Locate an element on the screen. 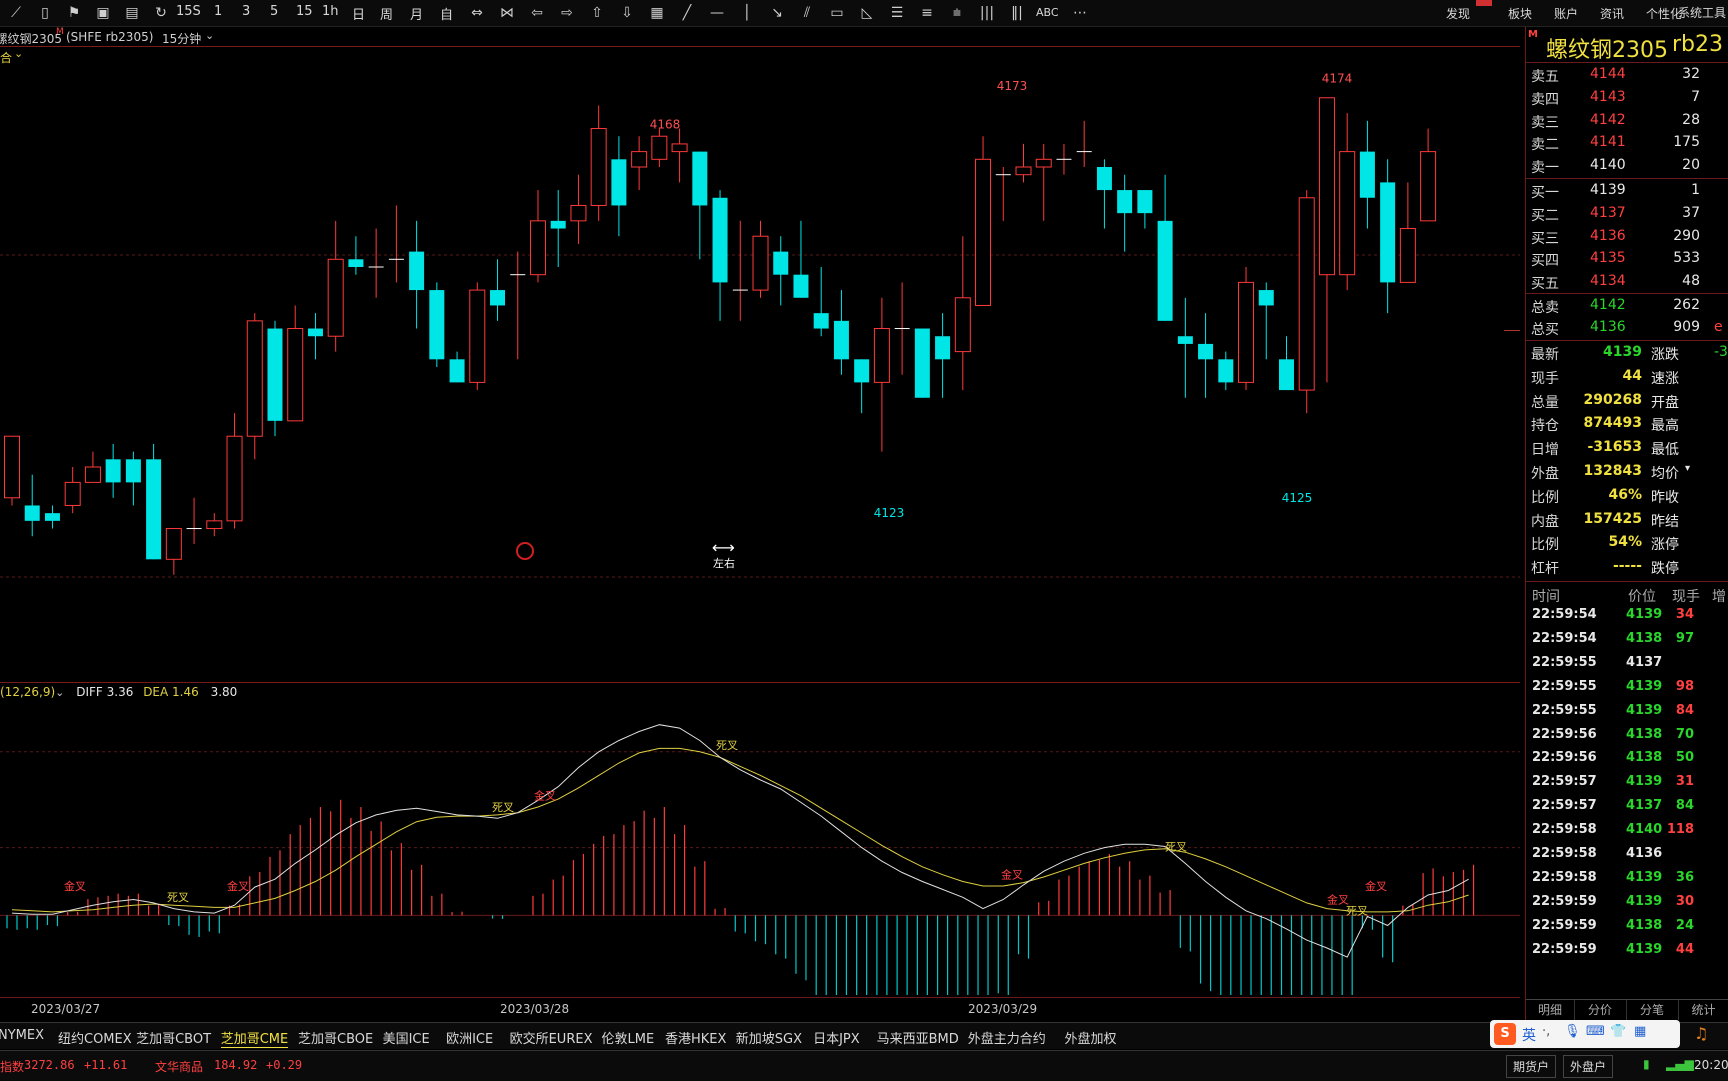 This screenshot has width=1728, height=1081. period-custom: 自 is located at coordinates (446, 13).